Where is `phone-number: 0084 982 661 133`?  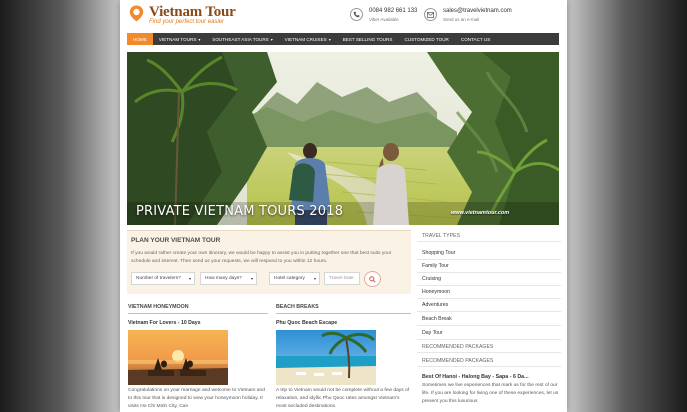 phone-number: 0084 982 661 133 is located at coordinates (393, 11).